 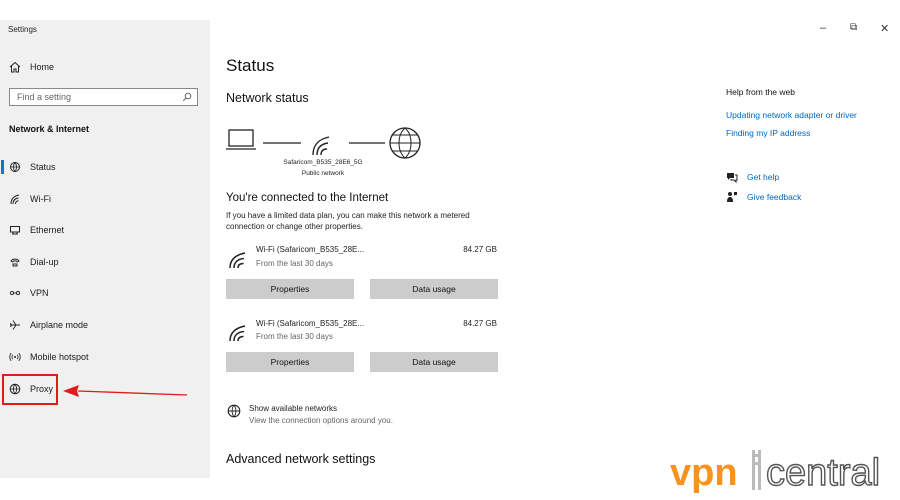 I want to click on sidebar-item-dialup: Dial-up, so click(x=105, y=262).